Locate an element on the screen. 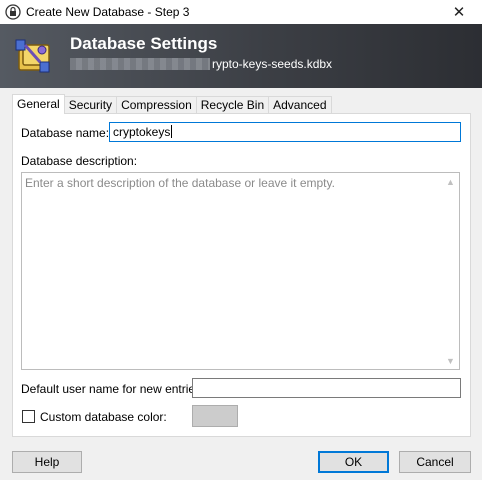 Image resolution: width=482 pixels, height=480 pixels. tab-general: General is located at coordinates (38, 104).